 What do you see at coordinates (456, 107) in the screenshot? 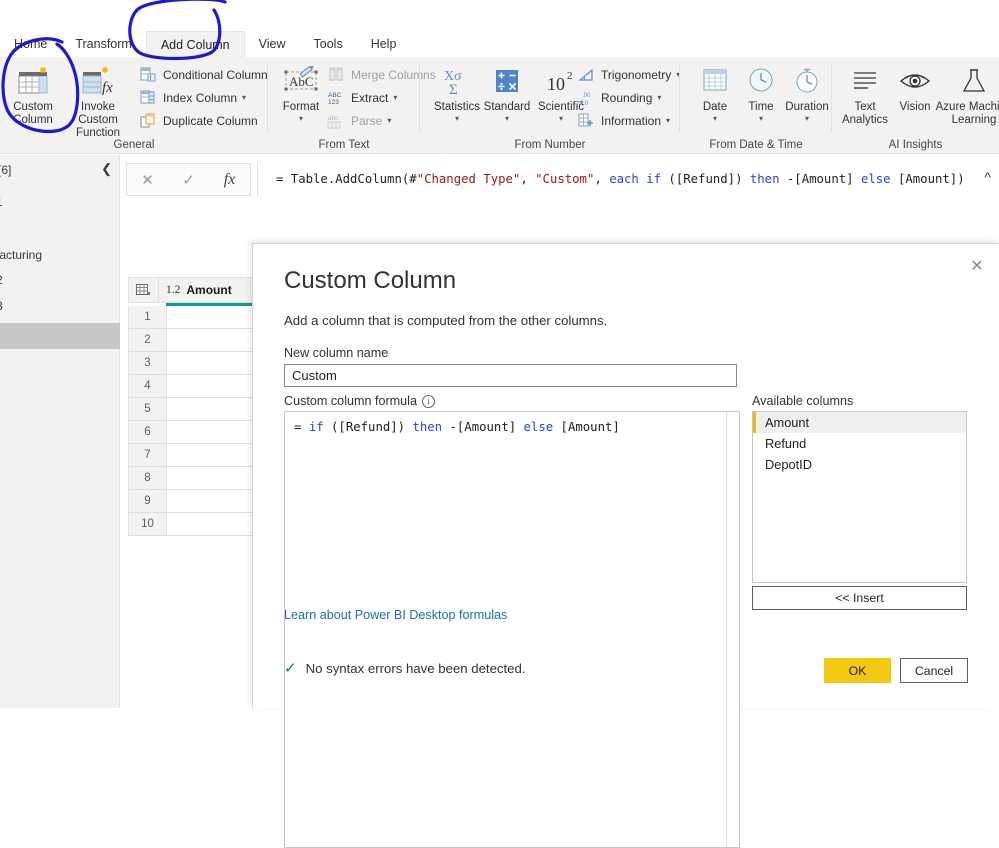
I see `statistics-label: Statistics` at bounding box center [456, 107].